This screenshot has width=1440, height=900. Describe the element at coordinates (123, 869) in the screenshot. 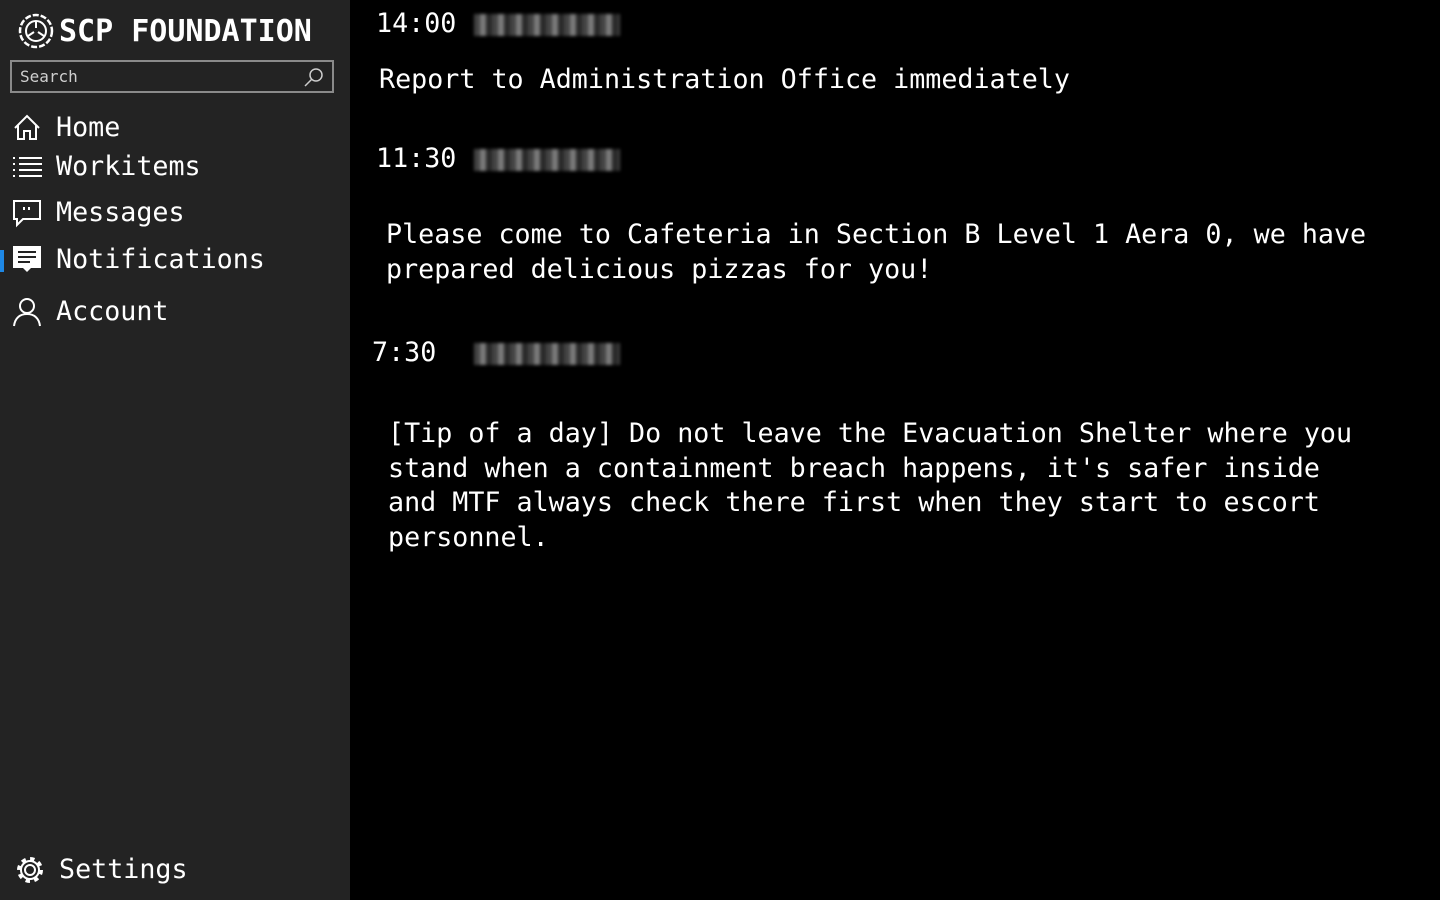

I see `settings-label: Settings` at that location.